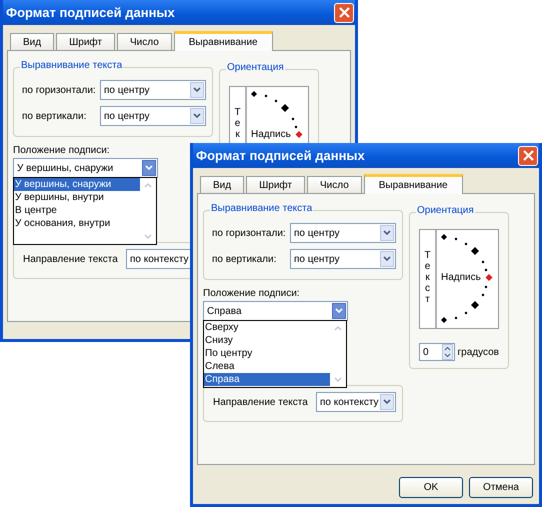  What do you see at coordinates (77, 184) in the screenshot?
I see `list-option: У вершины, снаружи` at bounding box center [77, 184].